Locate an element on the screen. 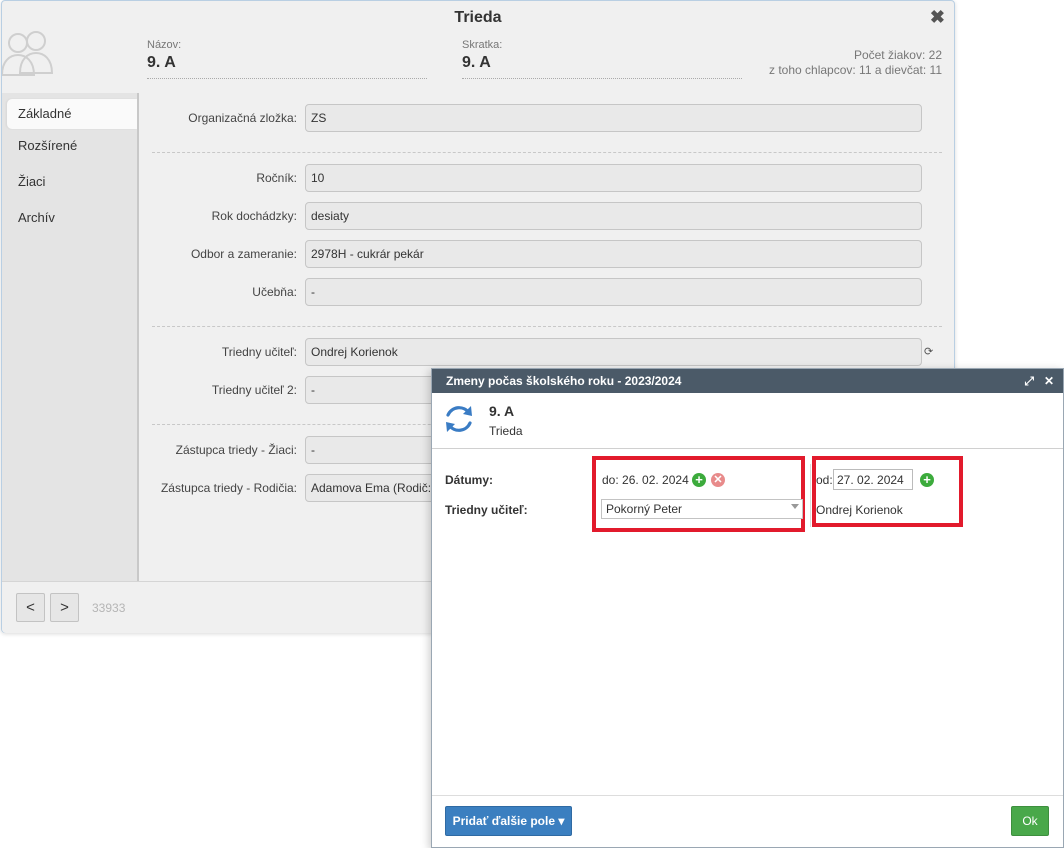  remove-date-icon: ✕ is located at coordinates (718, 480).